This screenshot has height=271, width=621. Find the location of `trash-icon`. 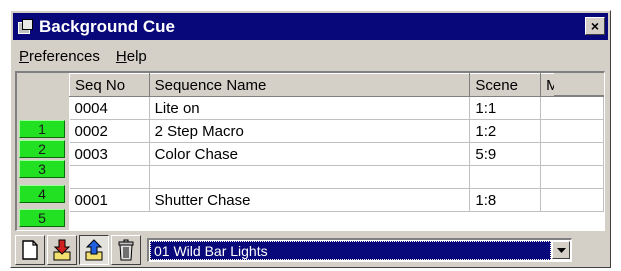

trash-icon is located at coordinates (126, 250).